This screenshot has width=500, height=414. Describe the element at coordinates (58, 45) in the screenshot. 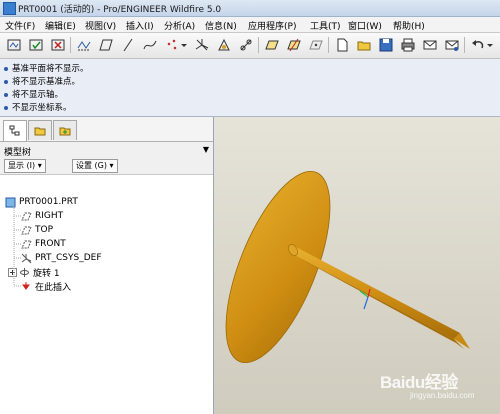

I see `close-window-icon` at that location.